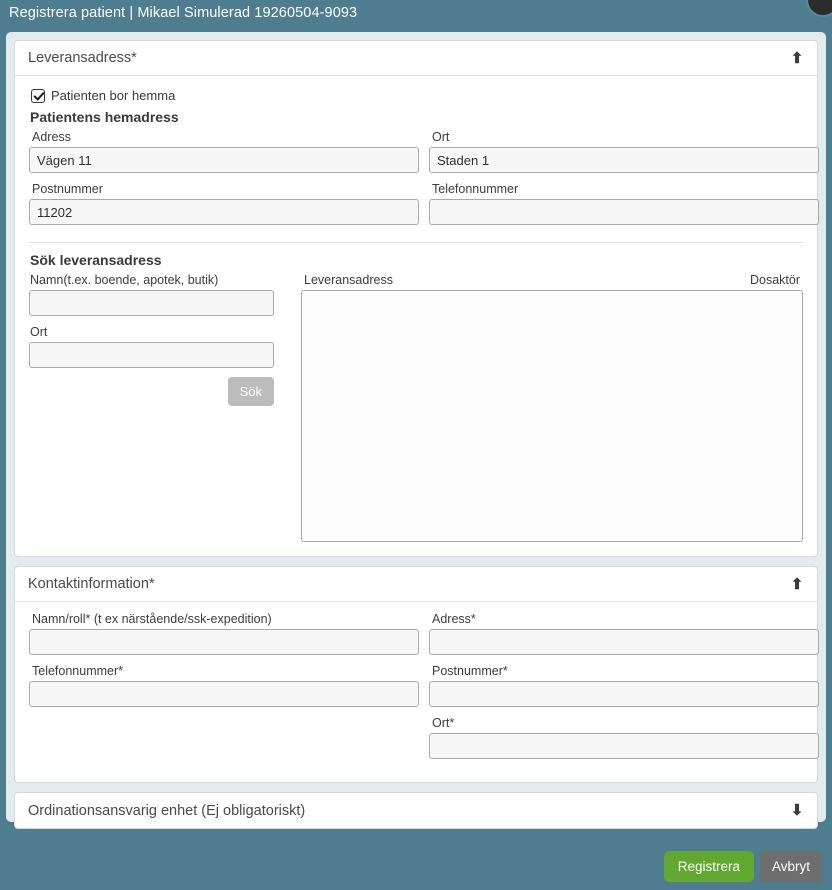 This screenshot has width=832, height=890. Describe the element at coordinates (624, 694) in the screenshot. I see `input-kontakt-postnummer` at that location.